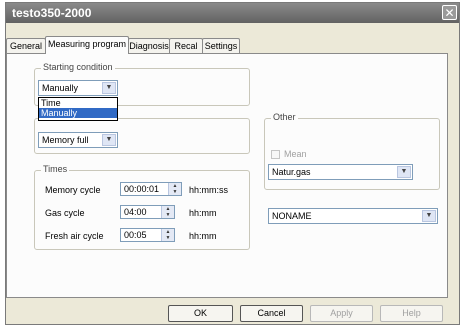  I want to click on fresh-air-cycle-label: Fresh air cycle, so click(74, 236).